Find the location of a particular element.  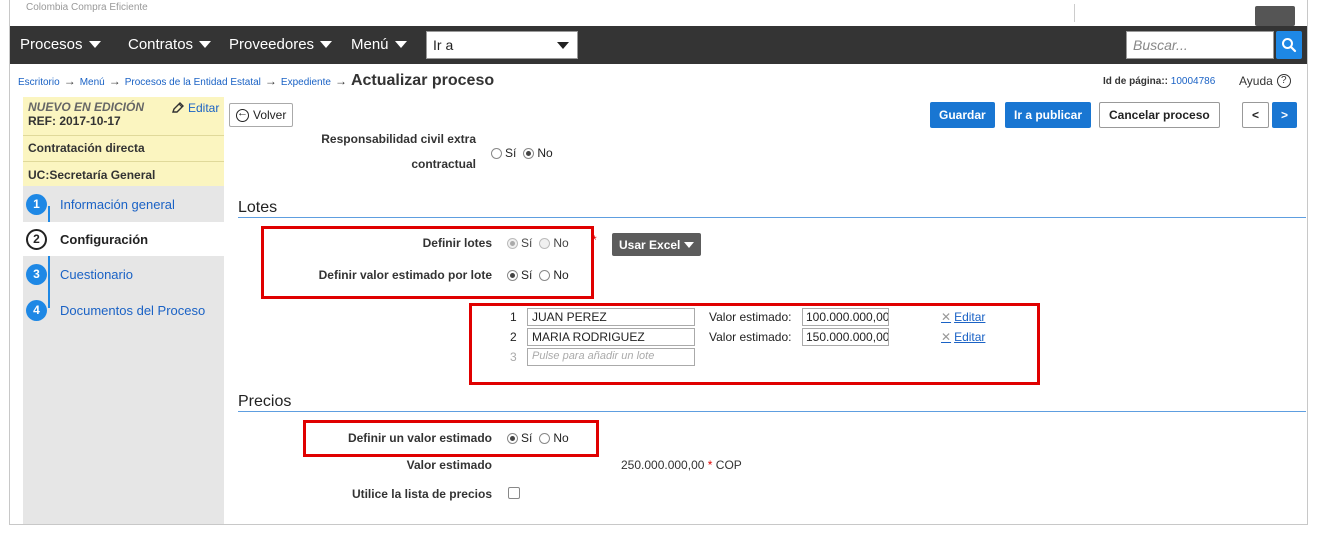

use-excel-button: Usar Excel is located at coordinates (657, 244).